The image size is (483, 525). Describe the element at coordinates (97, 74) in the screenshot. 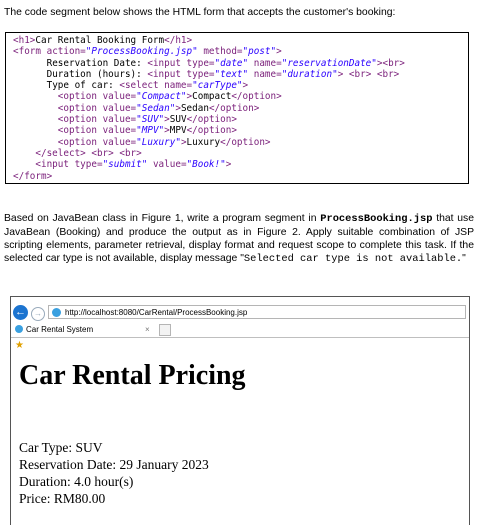

I see `code-text: Duration (hours):` at that location.